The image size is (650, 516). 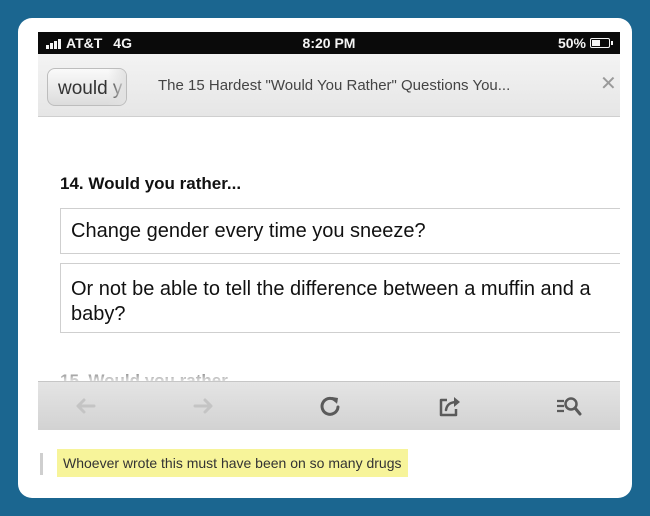 I want to click on address-fade, so click(x=117, y=87).